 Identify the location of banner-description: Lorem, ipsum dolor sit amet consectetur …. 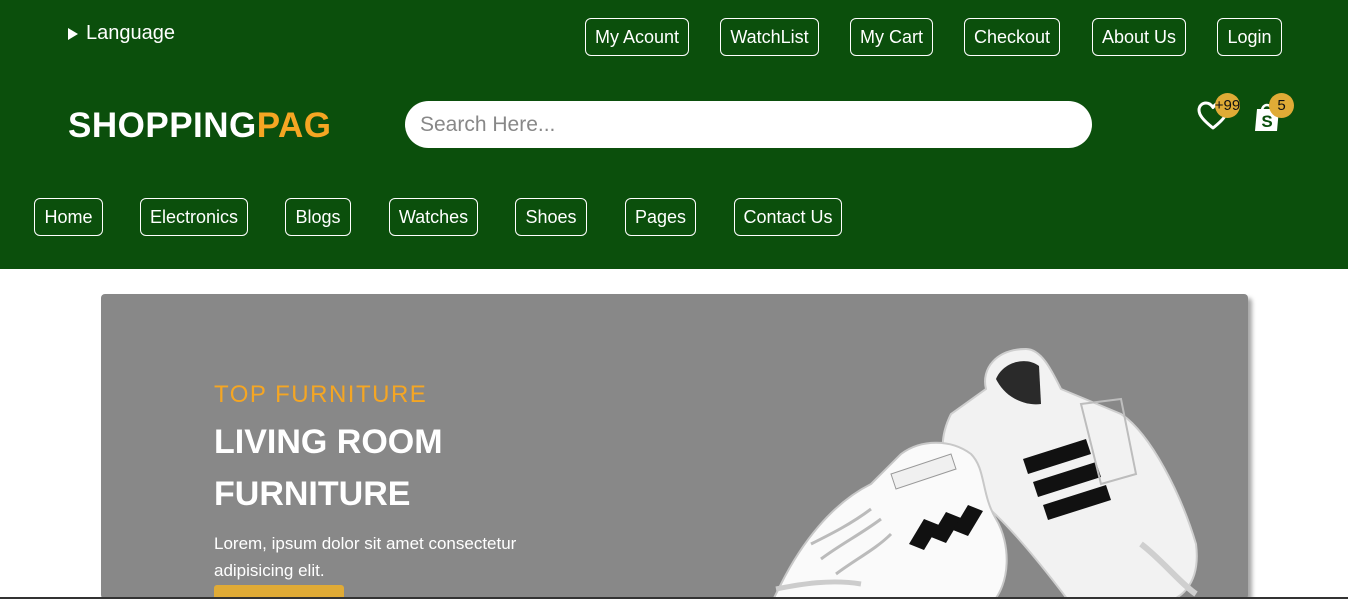
(365, 557).